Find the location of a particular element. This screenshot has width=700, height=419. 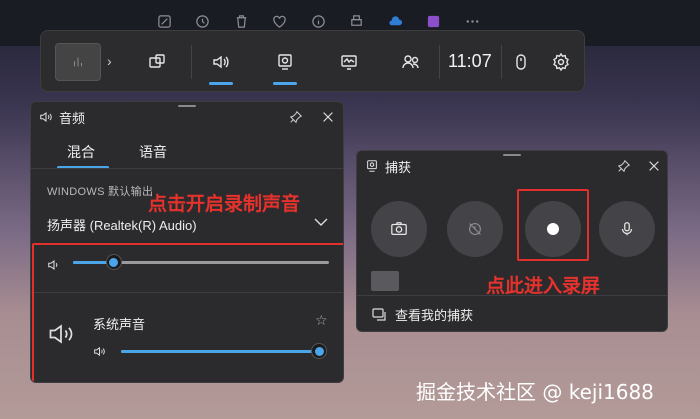

camera-icon is located at coordinates (399, 229).